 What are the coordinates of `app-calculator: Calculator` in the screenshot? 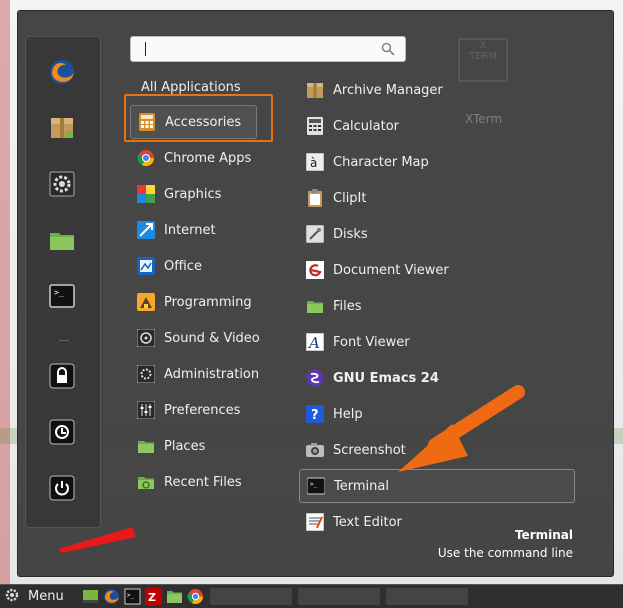 It's located at (440, 126).